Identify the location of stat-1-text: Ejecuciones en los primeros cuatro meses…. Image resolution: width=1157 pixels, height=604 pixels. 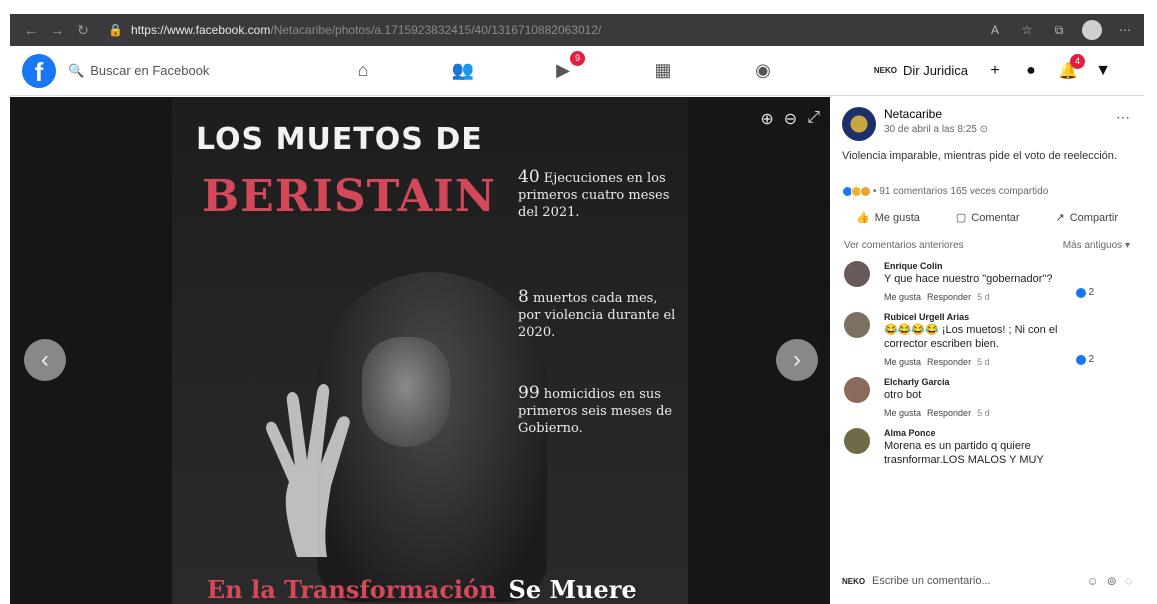
(594, 195).